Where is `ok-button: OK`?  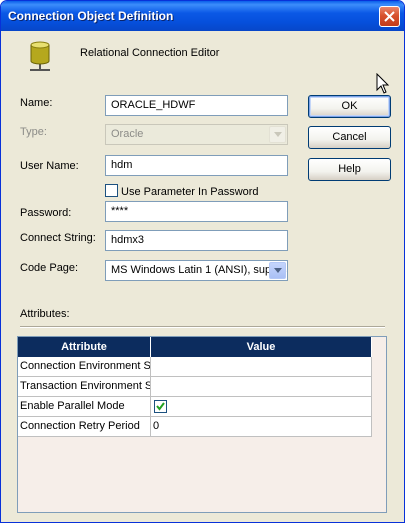 ok-button: OK is located at coordinates (349, 106).